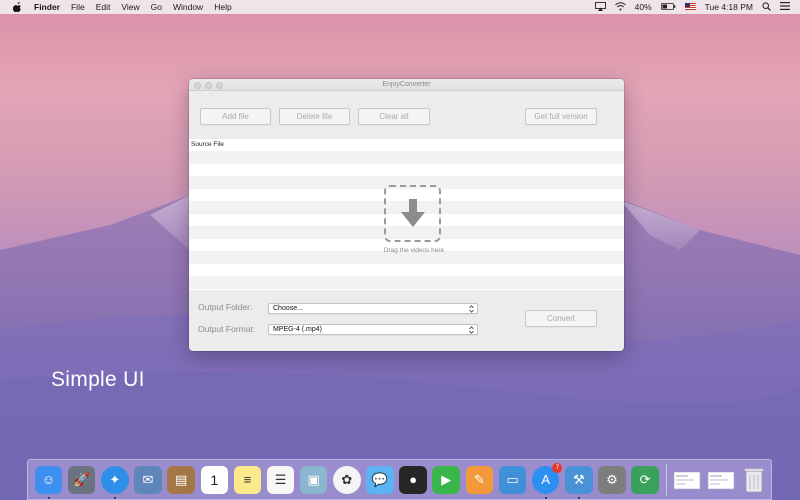 This screenshot has width=800, height=500. I want to click on safari-icon: ✦, so click(115, 482).